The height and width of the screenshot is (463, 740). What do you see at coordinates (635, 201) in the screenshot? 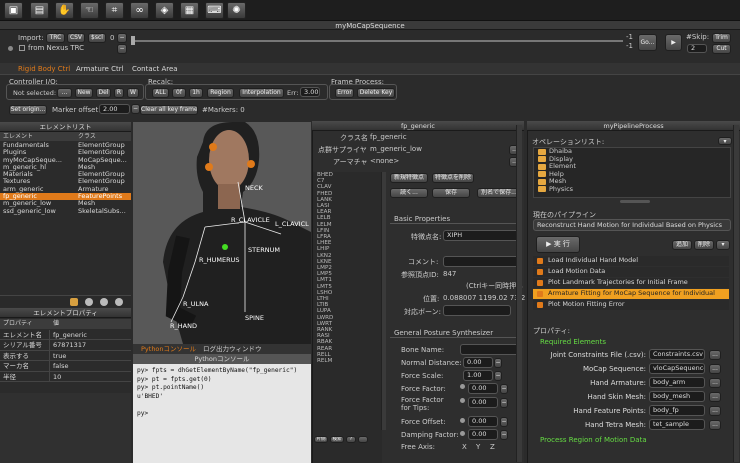
I see `splitter-handle` at bounding box center [635, 201].